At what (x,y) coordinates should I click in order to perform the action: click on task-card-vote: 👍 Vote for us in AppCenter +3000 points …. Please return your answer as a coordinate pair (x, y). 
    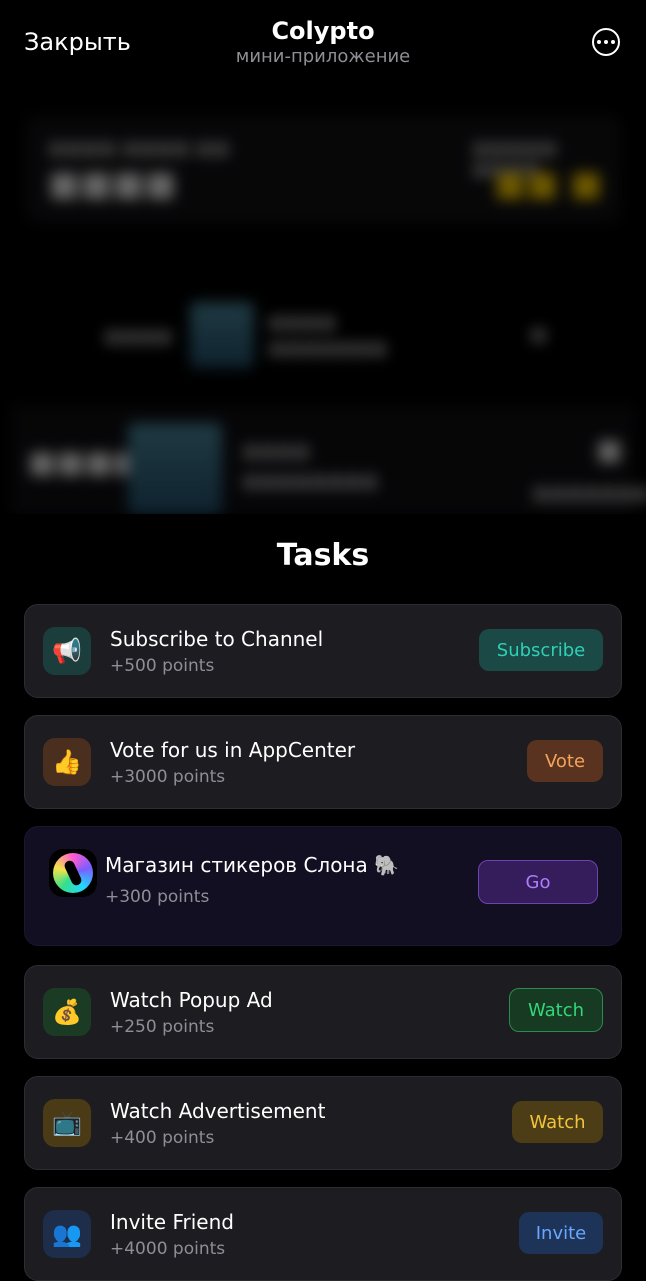
    Looking at the image, I should click on (323, 762).